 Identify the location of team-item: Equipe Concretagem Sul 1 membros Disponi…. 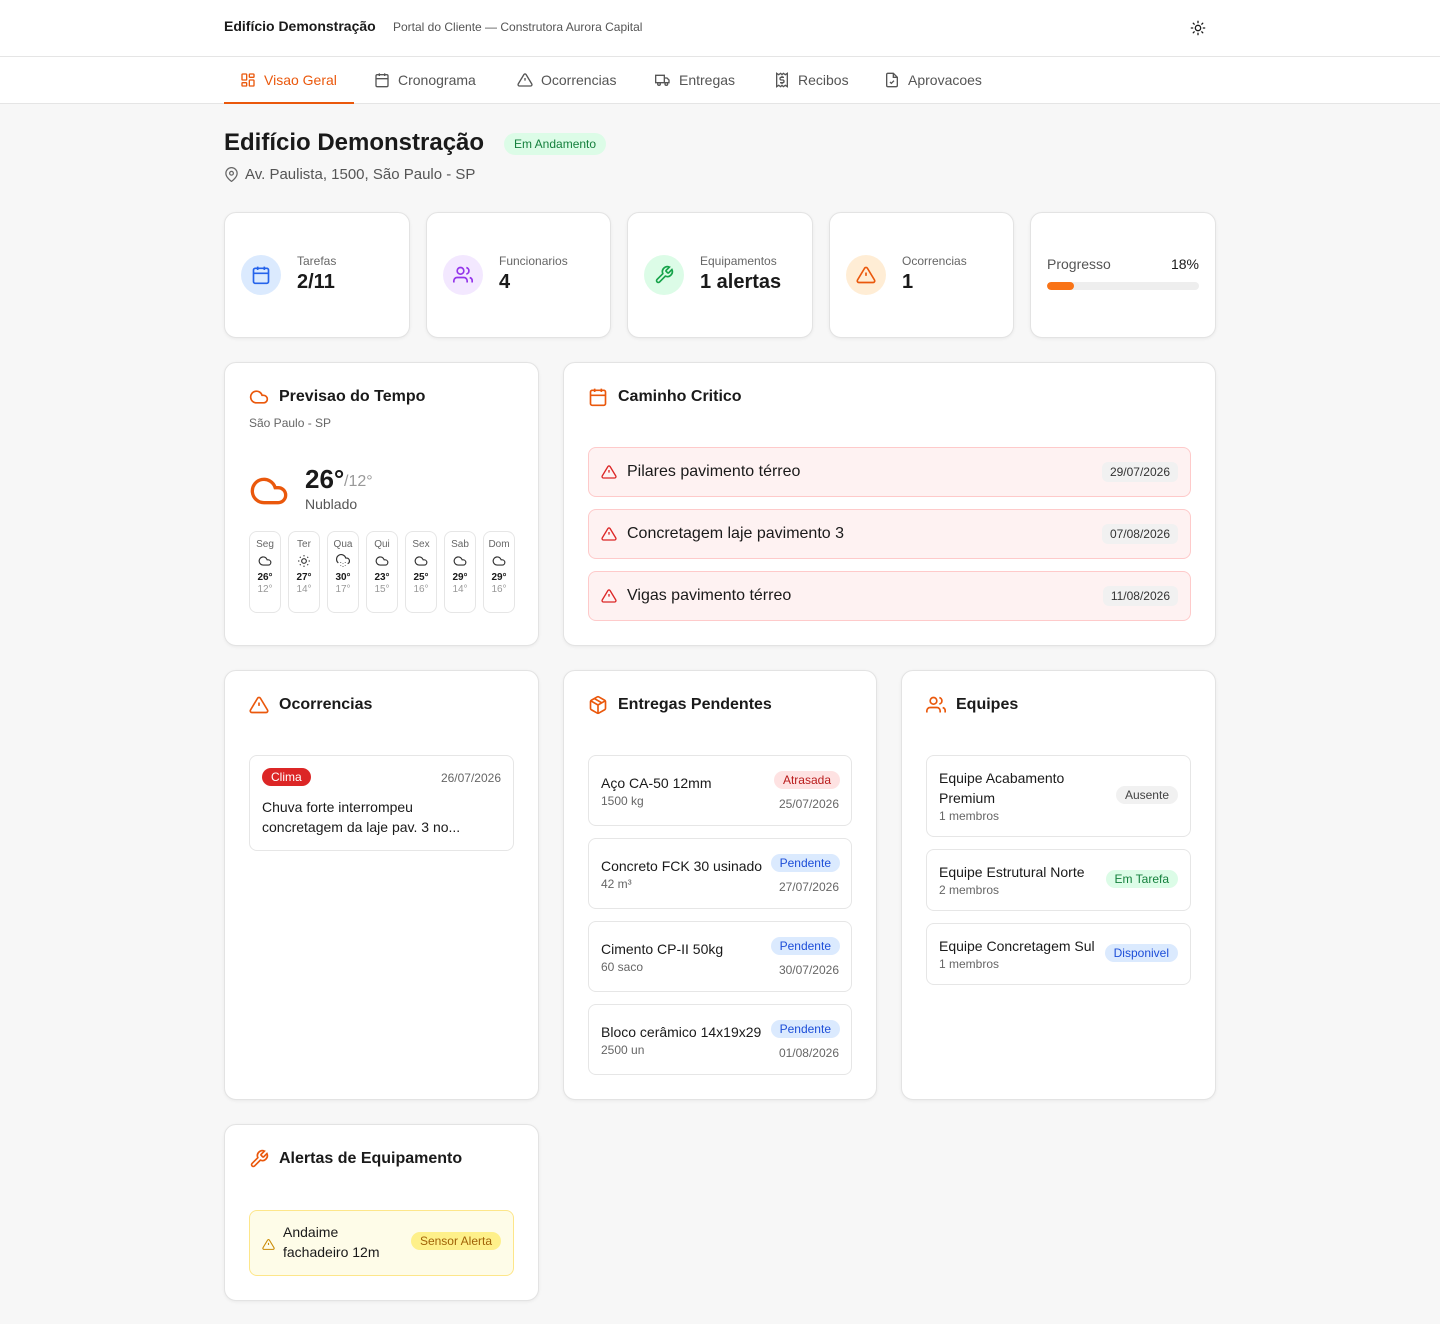
(1058, 954).